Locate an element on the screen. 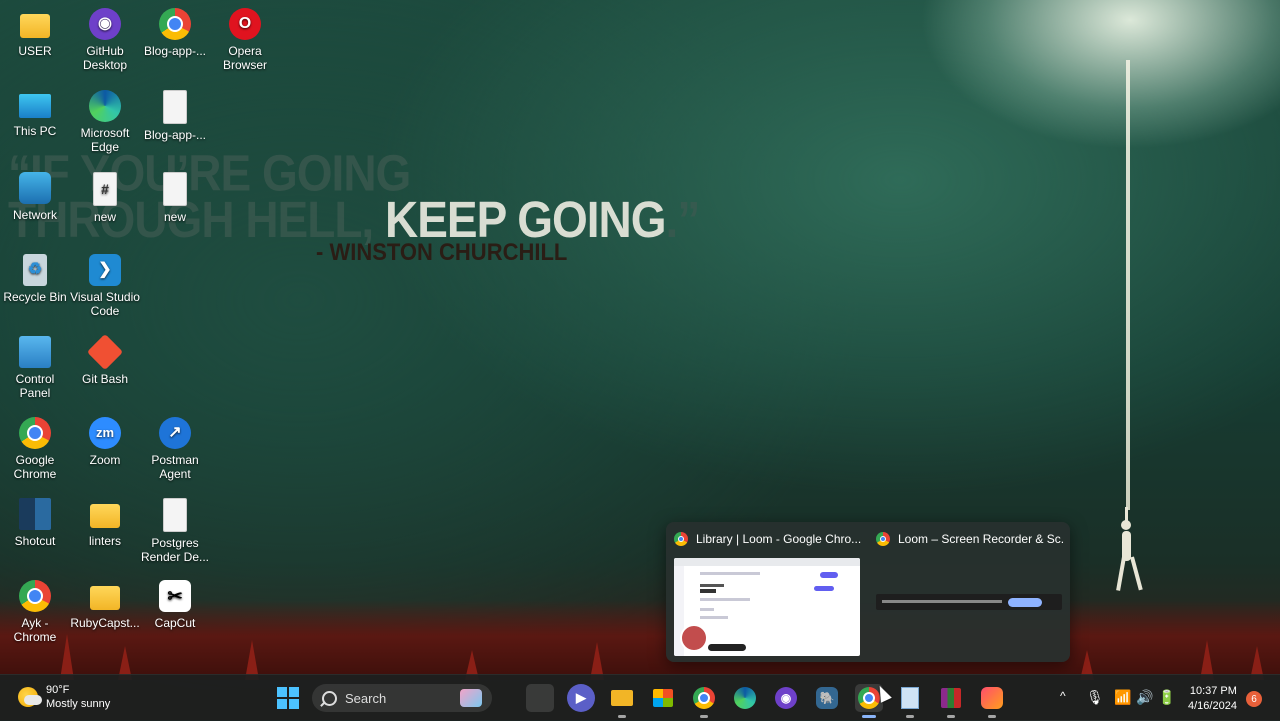 The height and width of the screenshot is (721, 1280). wifi-icon: 📶 is located at coordinates (1122, 697).